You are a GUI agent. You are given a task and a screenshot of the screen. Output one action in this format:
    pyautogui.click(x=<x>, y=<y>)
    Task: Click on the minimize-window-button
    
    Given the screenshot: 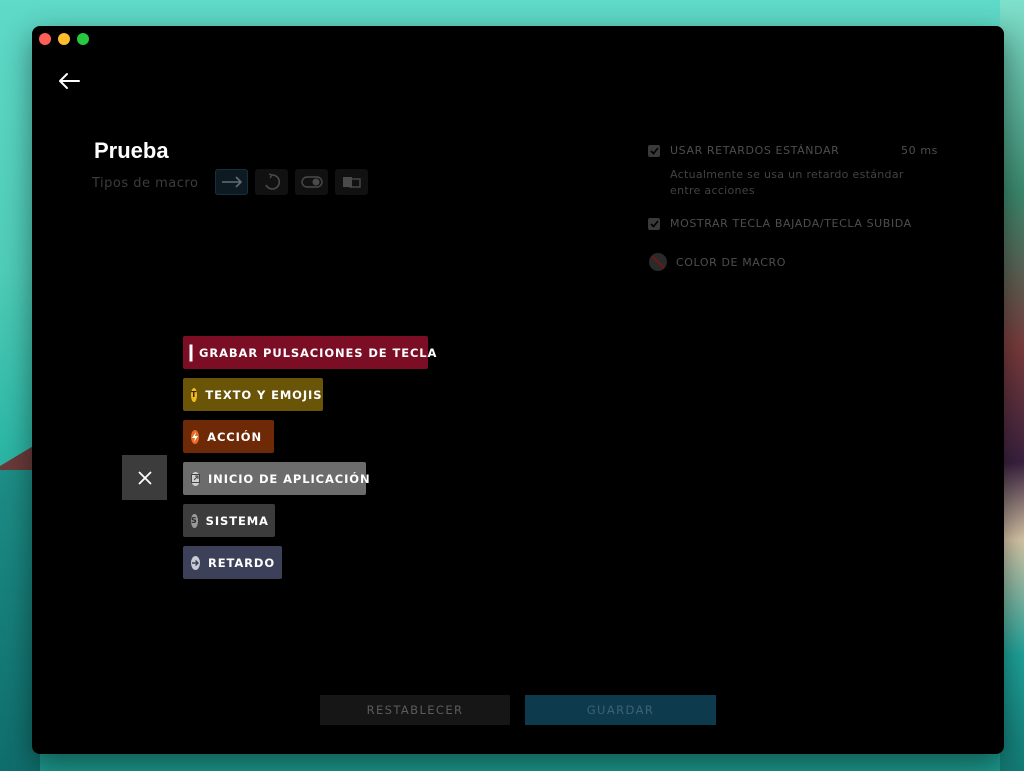 What is the action you would take?
    pyautogui.click(x=64, y=39)
    